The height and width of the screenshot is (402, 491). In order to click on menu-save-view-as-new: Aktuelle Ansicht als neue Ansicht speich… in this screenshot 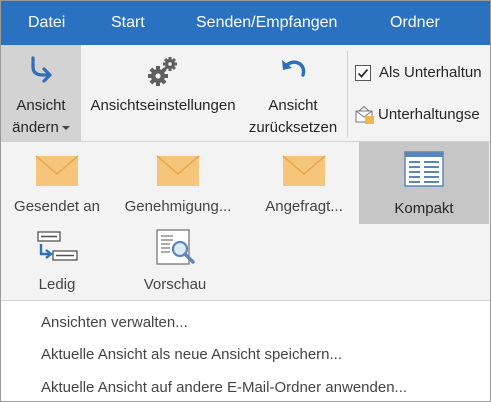, I will do `click(191, 355)`.